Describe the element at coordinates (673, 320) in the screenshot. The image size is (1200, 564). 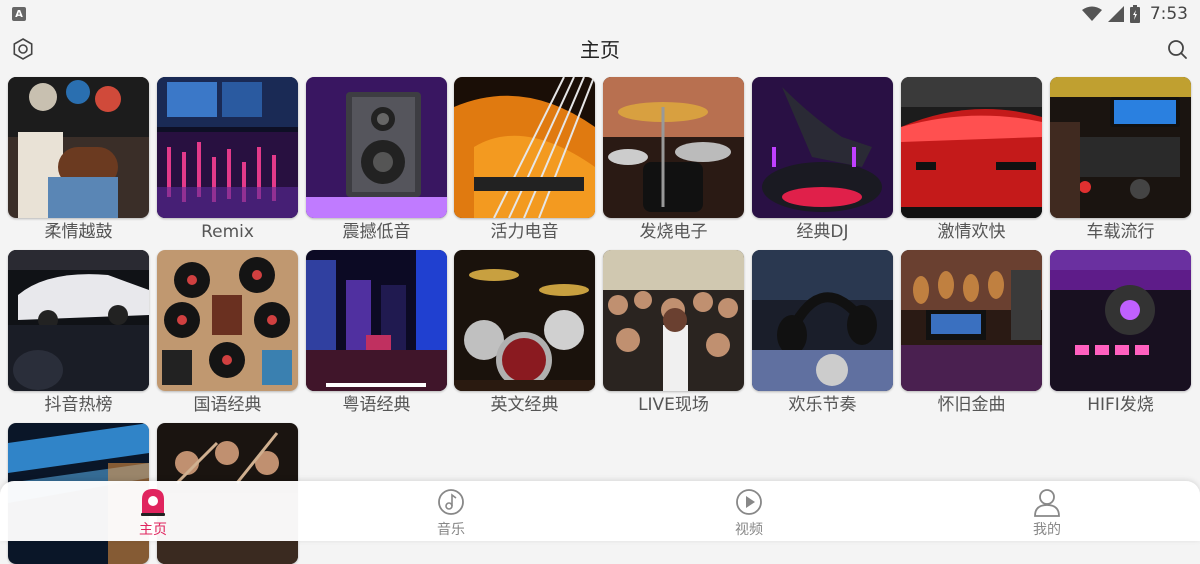
I see `concert-crowd-photo` at that location.